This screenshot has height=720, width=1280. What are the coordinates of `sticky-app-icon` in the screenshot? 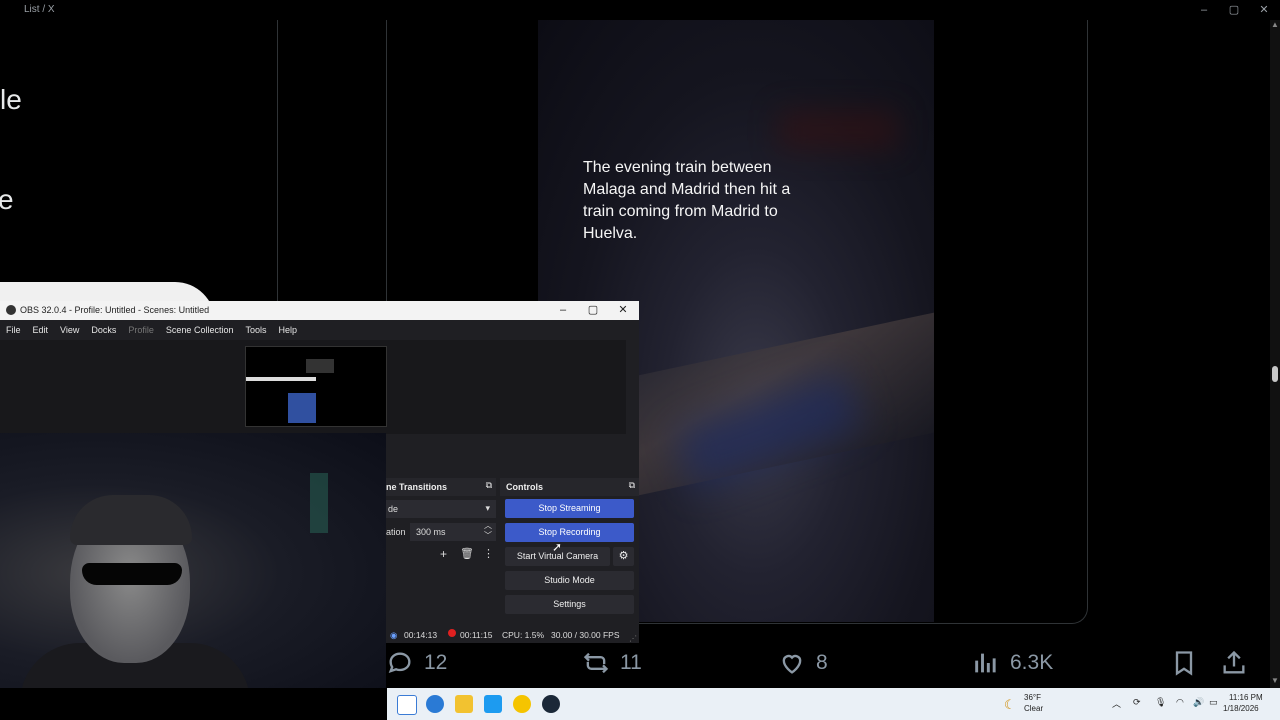 It's located at (522, 704).